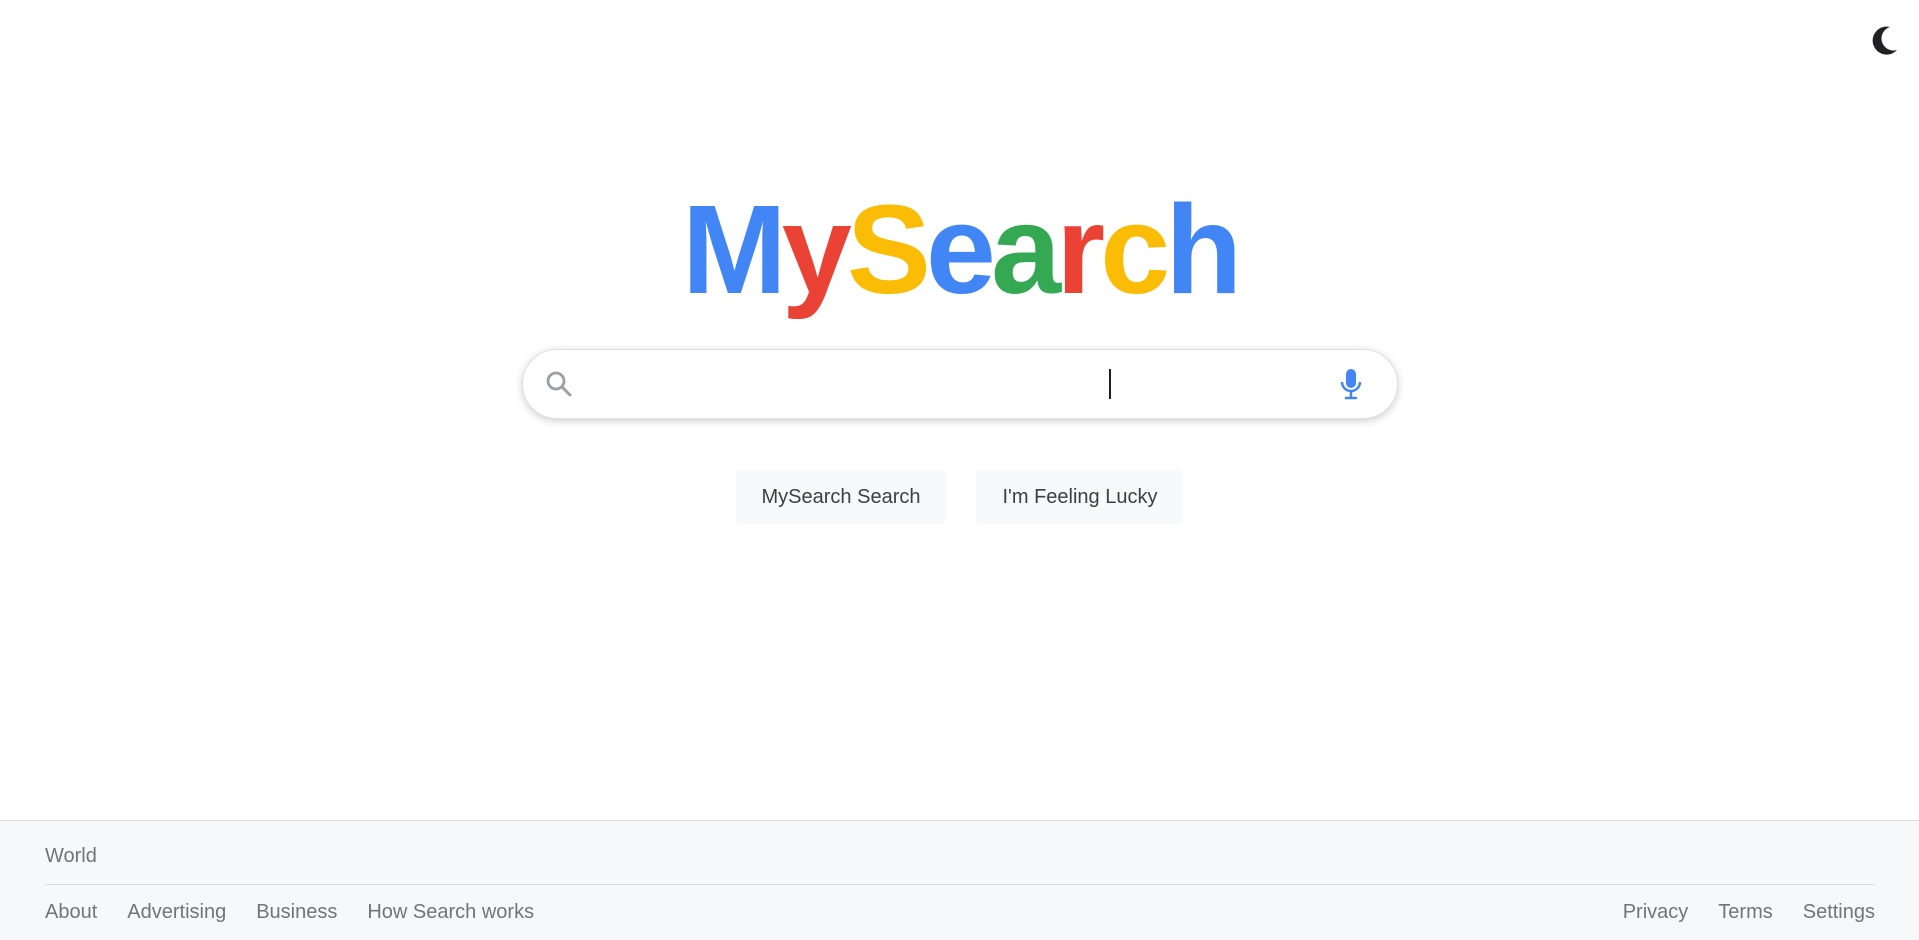 The width and height of the screenshot is (1919, 940). I want to click on moon-icon, so click(1884, 40).